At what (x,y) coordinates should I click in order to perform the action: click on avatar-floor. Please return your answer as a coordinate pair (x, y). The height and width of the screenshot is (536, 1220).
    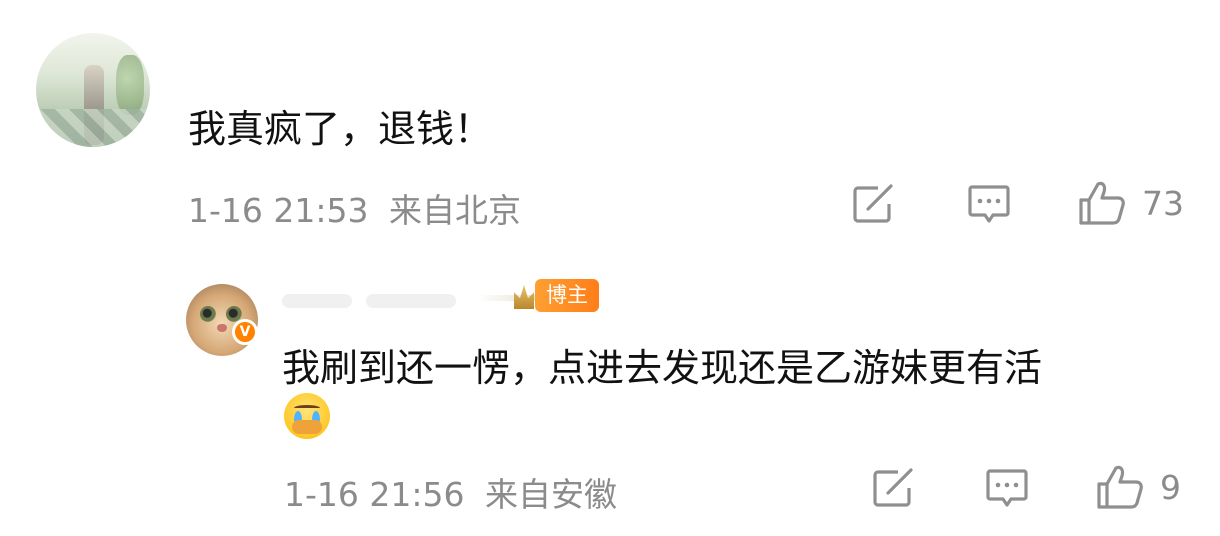
    Looking at the image, I should click on (93, 128).